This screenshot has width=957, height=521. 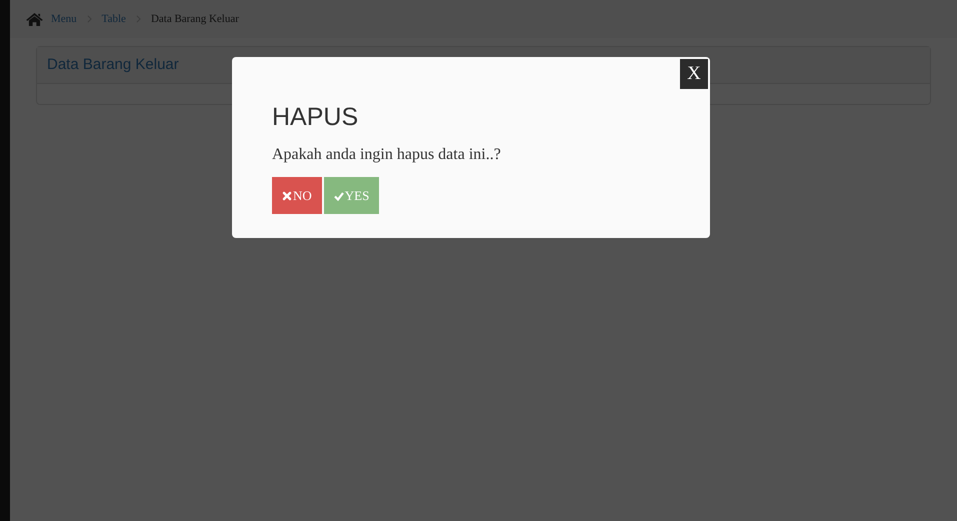 What do you see at coordinates (352, 195) in the screenshot?
I see `yes-button: YES` at bounding box center [352, 195].